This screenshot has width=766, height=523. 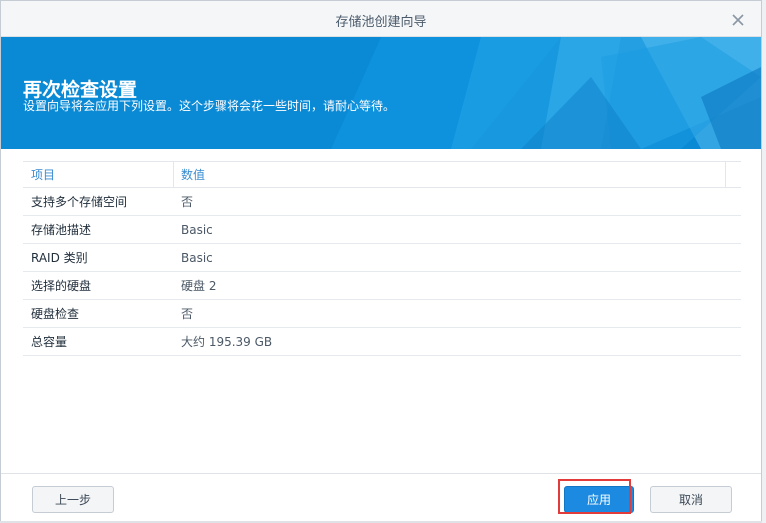 What do you see at coordinates (73, 499) in the screenshot?
I see `previous-button: 上一步` at bounding box center [73, 499].